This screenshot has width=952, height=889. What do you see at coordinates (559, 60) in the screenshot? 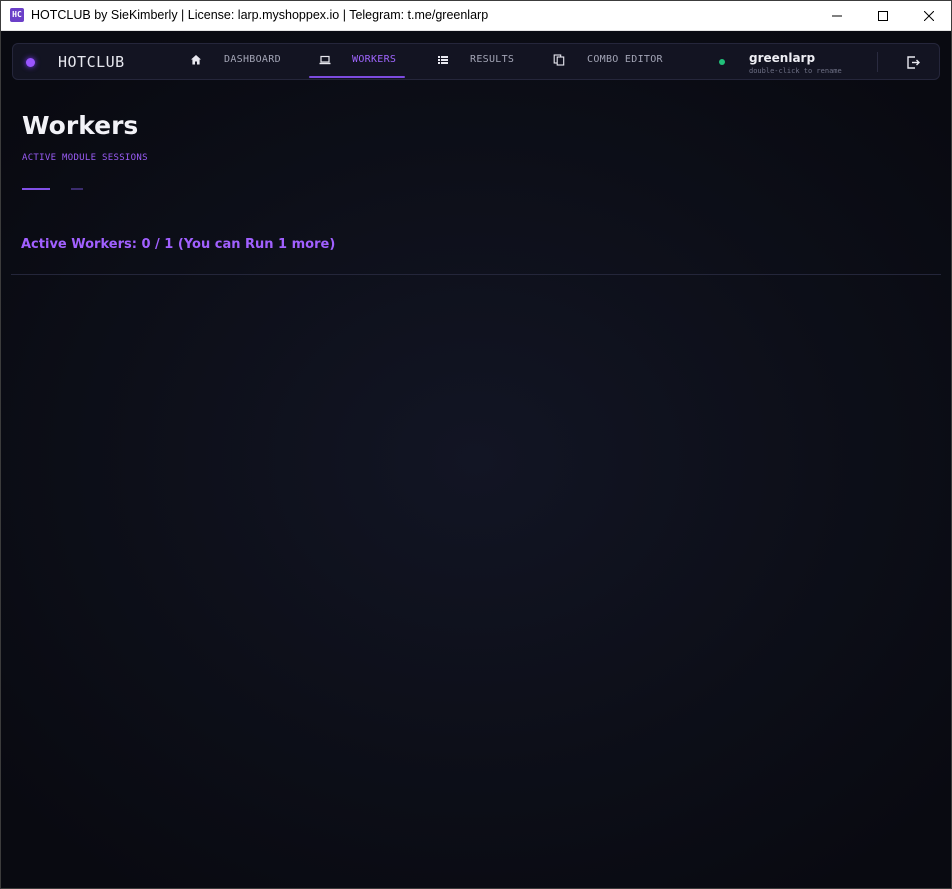
I see `copy-icon` at bounding box center [559, 60].